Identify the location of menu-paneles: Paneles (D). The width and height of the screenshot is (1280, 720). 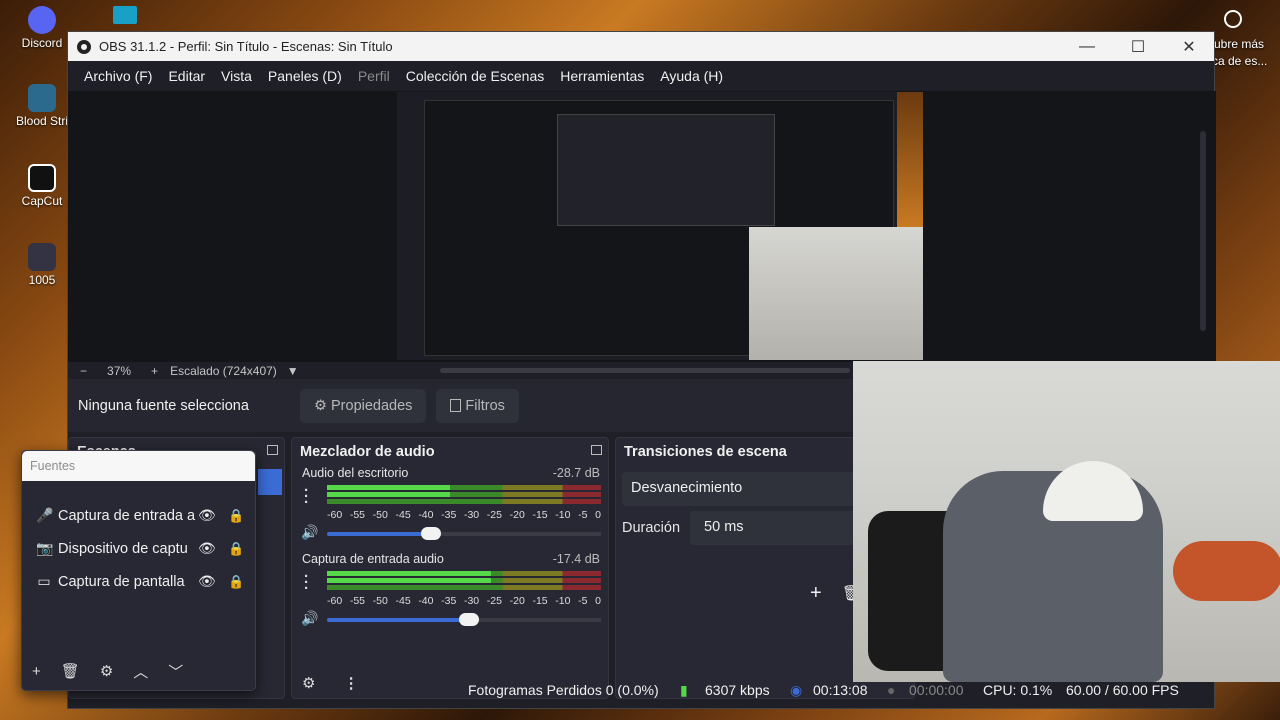
(305, 76).